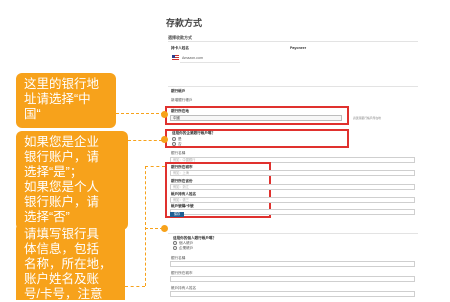 Image resolution: width=450 pixels, height=302 pixels. Describe the element at coordinates (57, 99) in the screenshot. I see `callout-line: 址请选择“中` at that location.